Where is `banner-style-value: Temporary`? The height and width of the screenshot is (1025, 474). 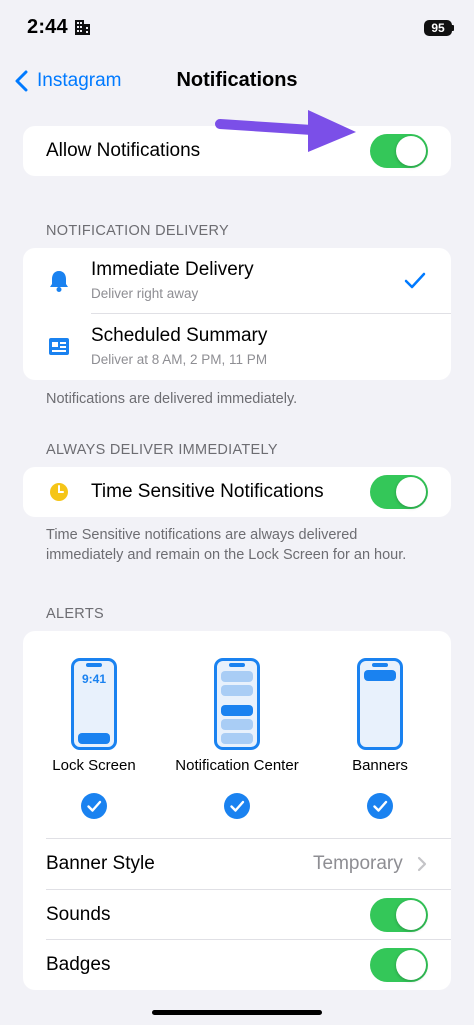 banner-style-value: Temporary is located at coordinates (358, 863).